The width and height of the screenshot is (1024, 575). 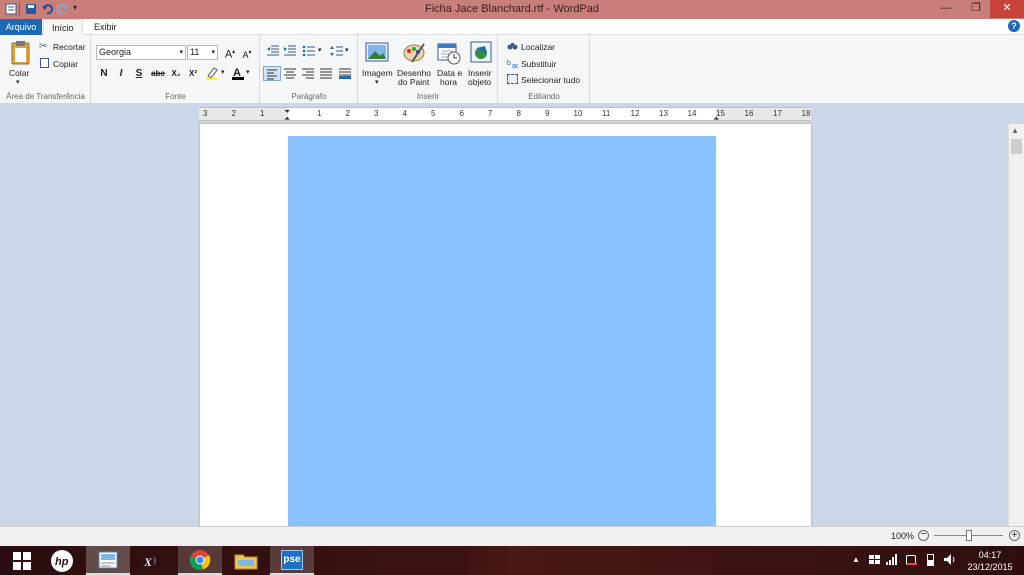 What do you see at coordinates (176, 74) in the screenshot?
I see `subscript-button: X₂` at bounding box center [176, 74].